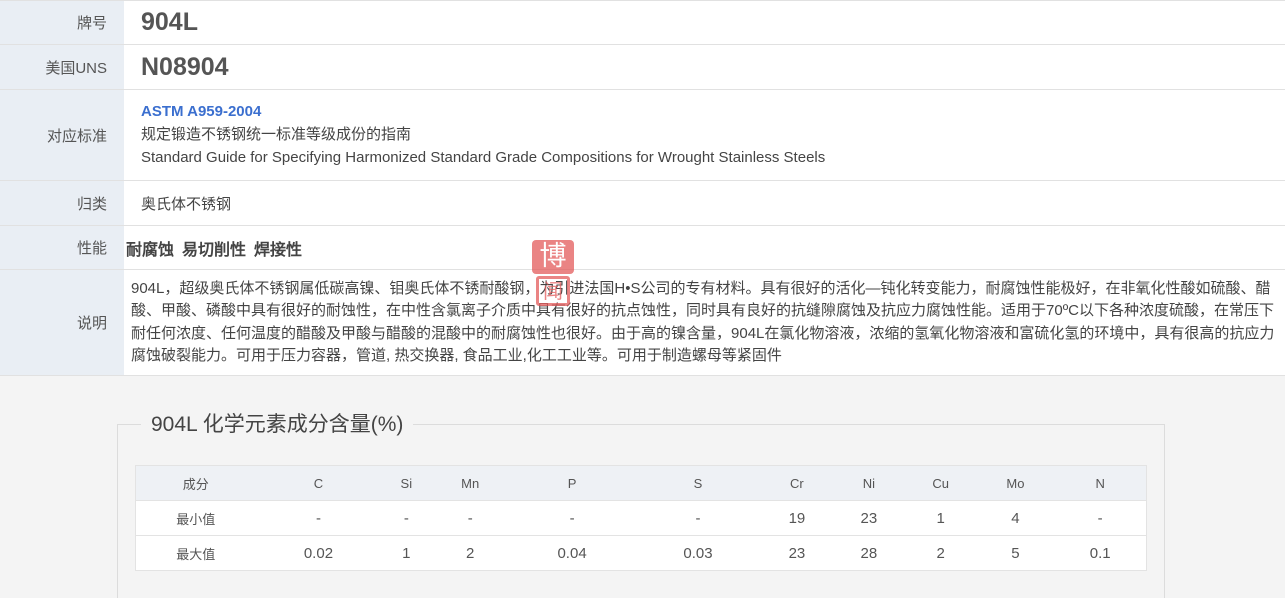 The width and height of the screenshot is (1285, 598). I want to click on label-uns: 美国UNS, so click(62, 67).